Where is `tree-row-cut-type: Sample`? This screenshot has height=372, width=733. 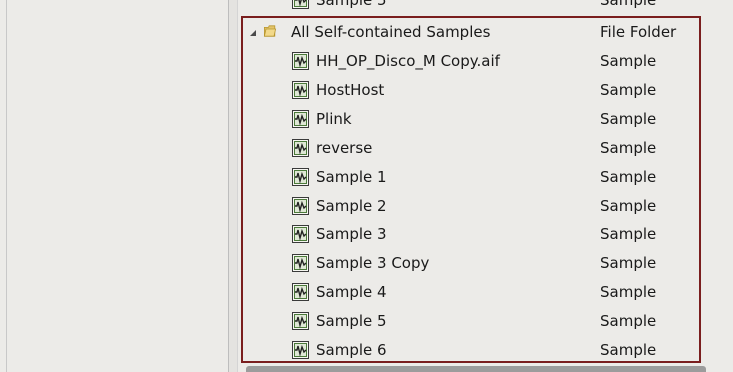
tree-row-cut-type: Sample is located at coordinates (628, 4).